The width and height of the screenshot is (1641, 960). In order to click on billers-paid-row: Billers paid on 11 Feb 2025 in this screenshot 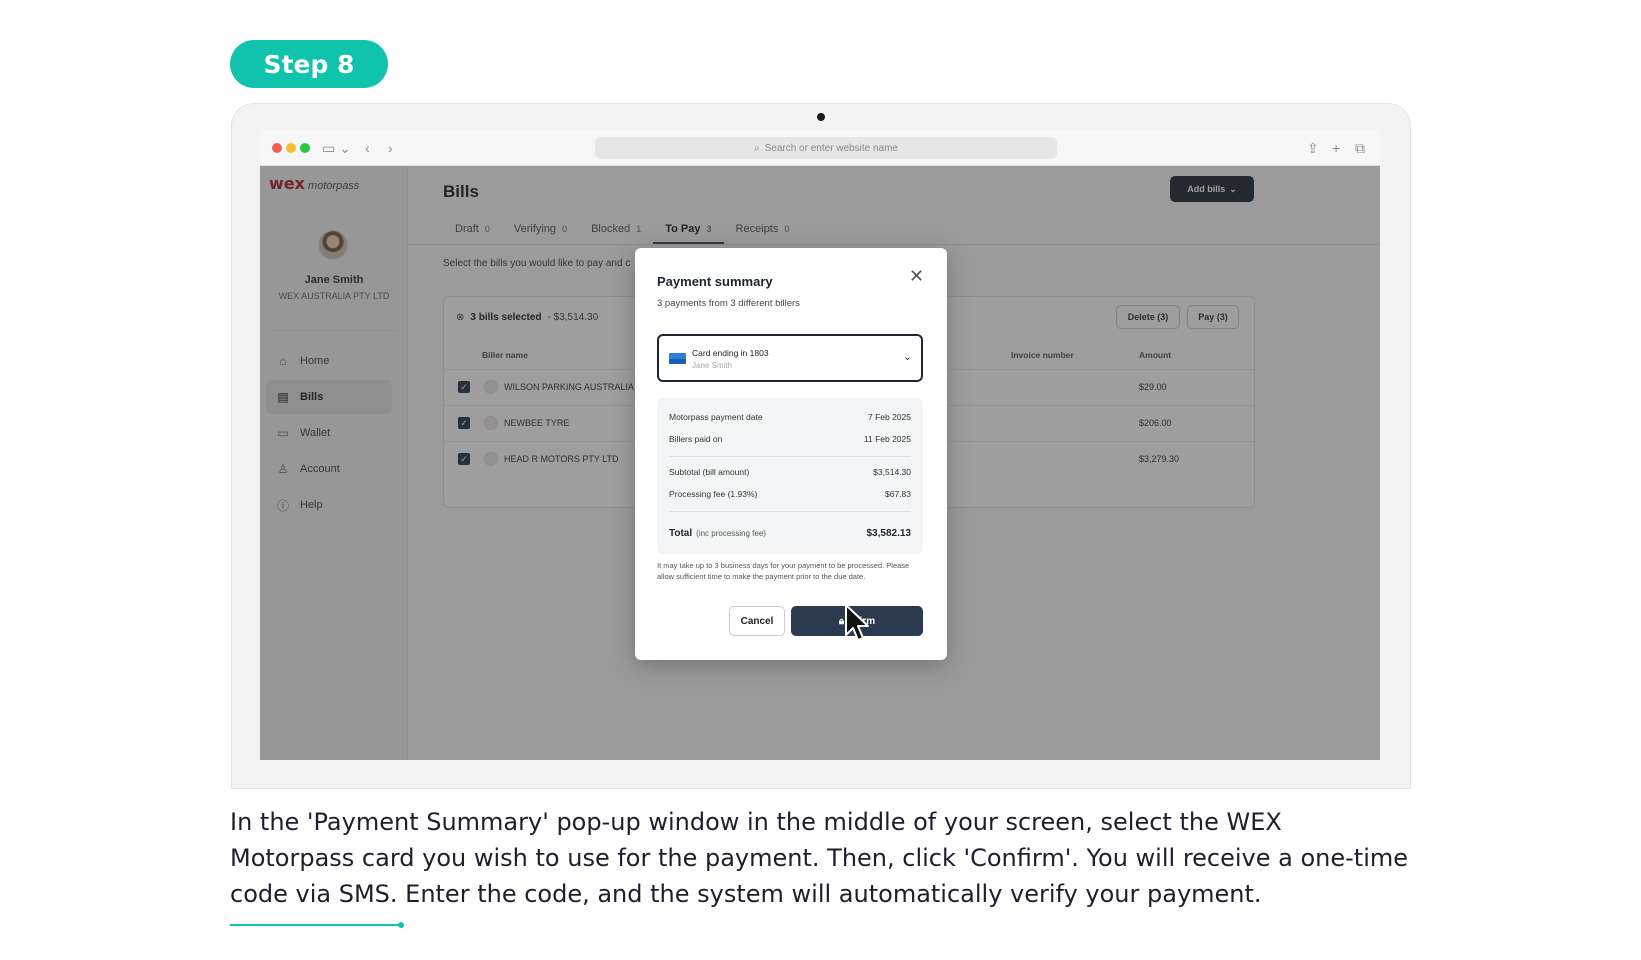, I will do `click(790, 439)`.